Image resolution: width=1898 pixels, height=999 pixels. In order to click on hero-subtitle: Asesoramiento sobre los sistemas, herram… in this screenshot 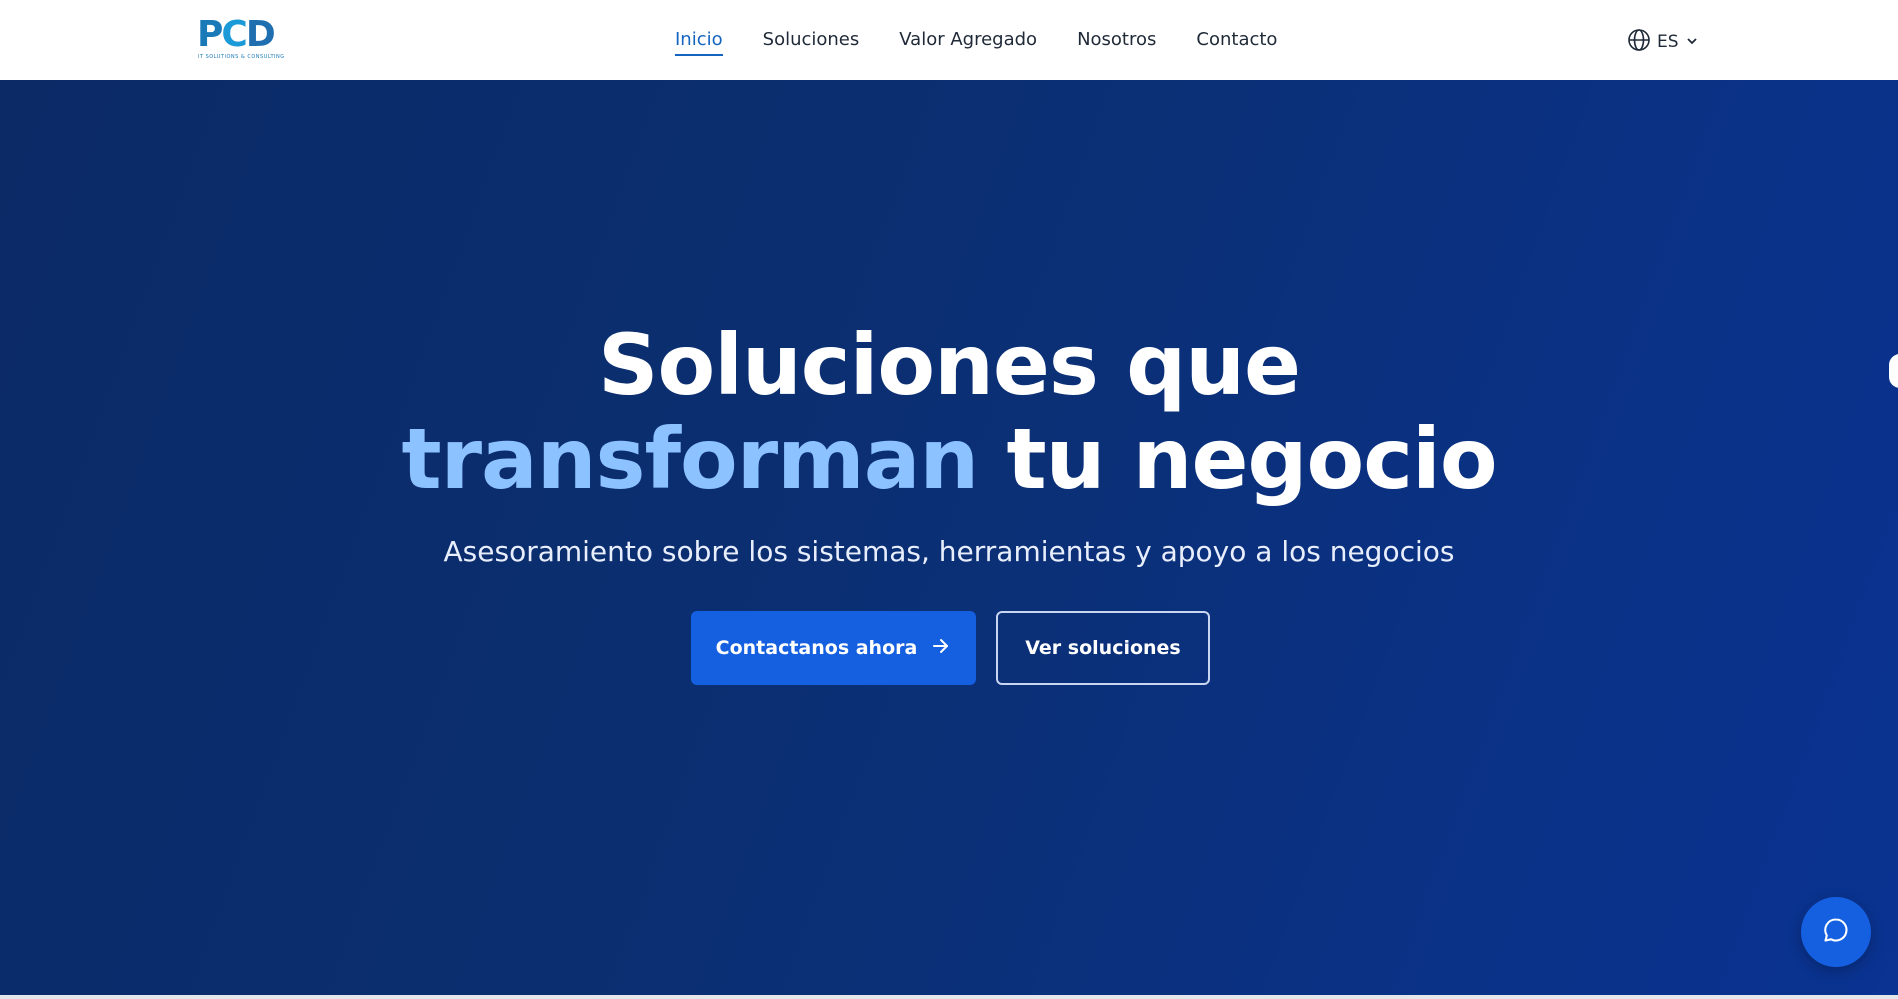, I will do `click(949, 551)`.